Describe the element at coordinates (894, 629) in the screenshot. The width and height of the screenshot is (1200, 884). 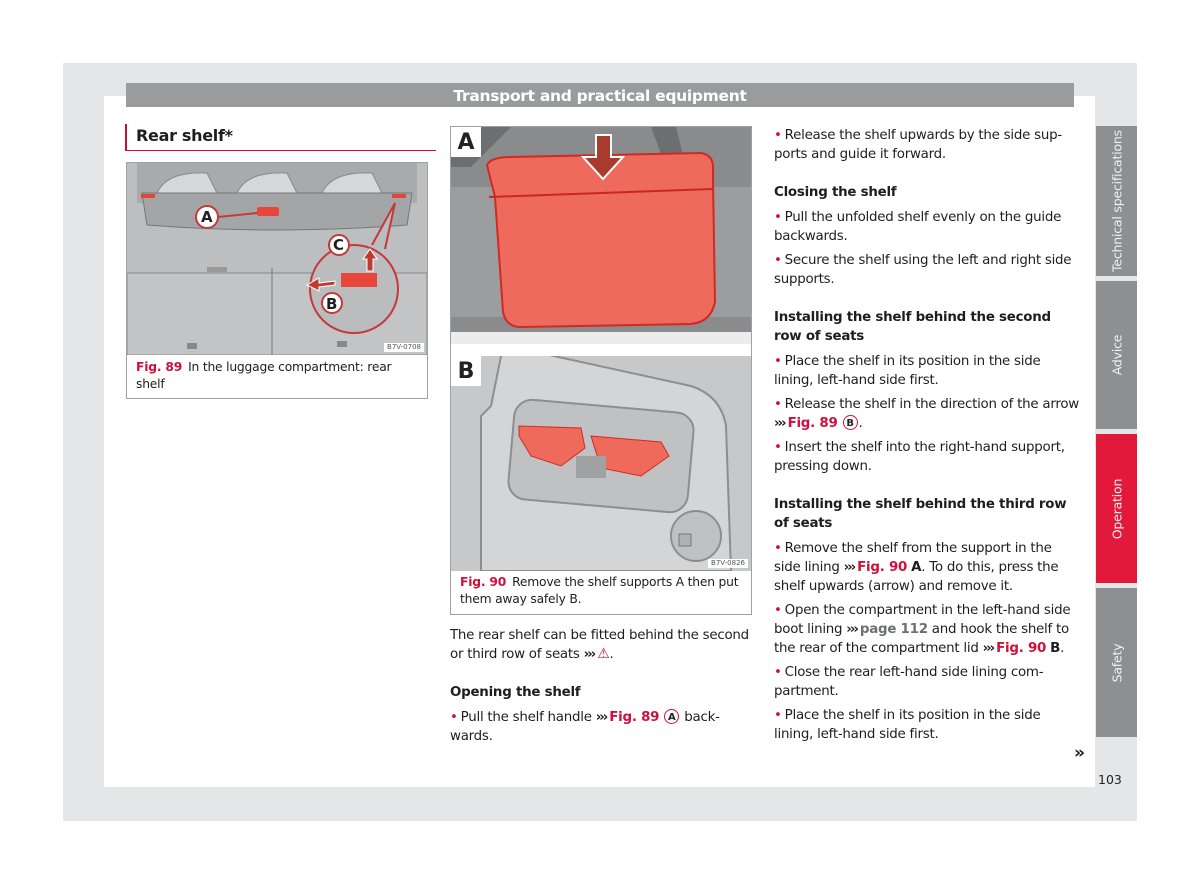
I see `page-link: page 112` at that location.